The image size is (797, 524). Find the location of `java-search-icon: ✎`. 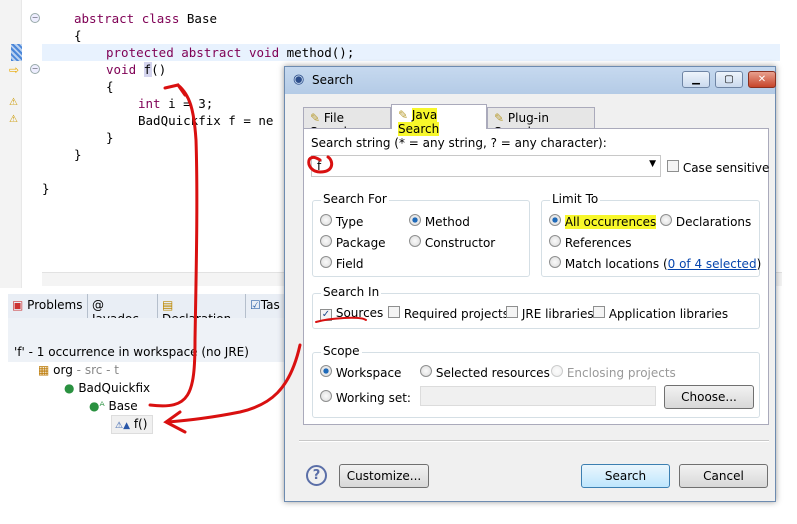

java-search-icon: ✎ is located at coordinates (403, 115).